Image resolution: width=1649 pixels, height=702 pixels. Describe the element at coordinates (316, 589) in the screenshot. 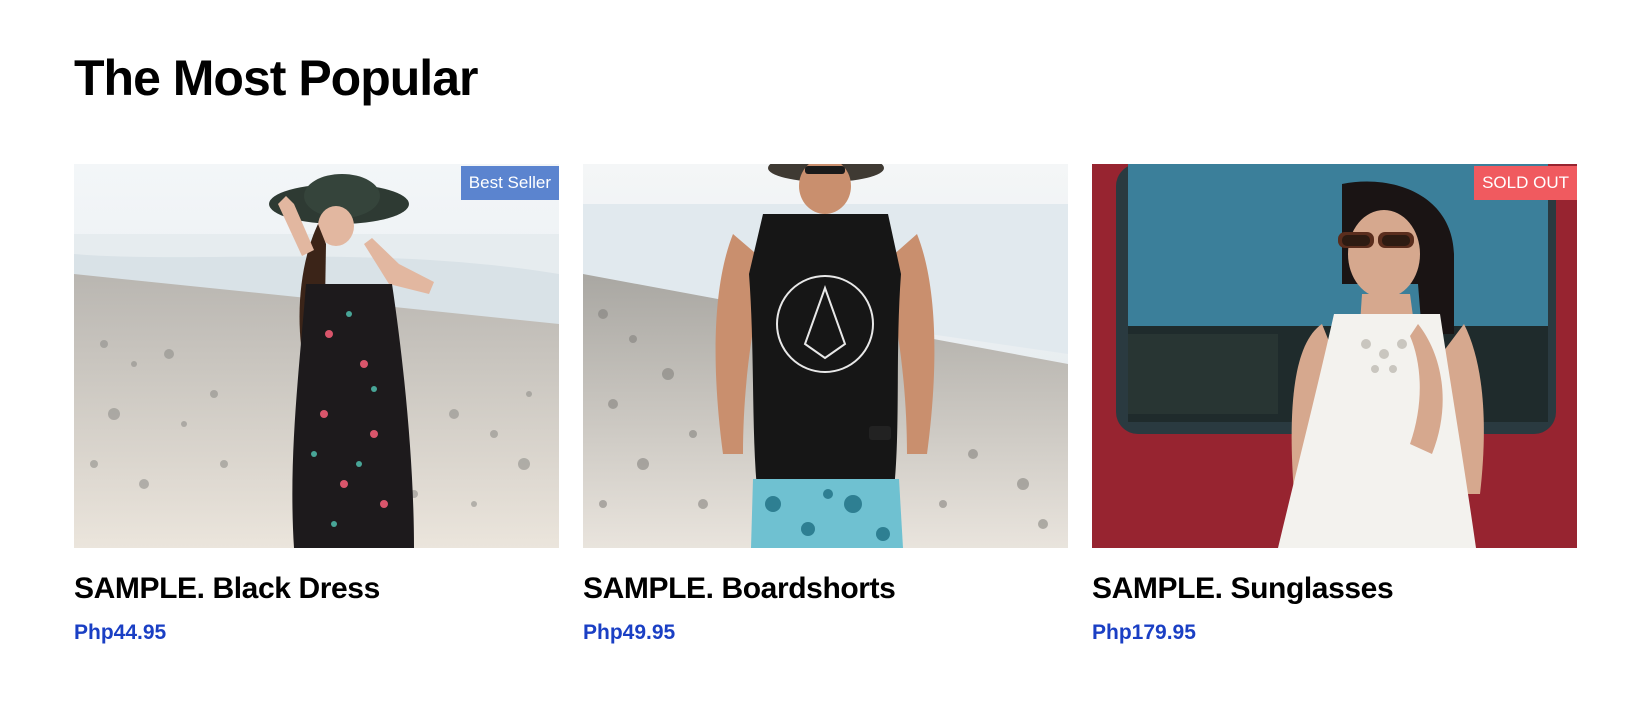

I see `product-title: SAMPLE. Black Dress` at that location.